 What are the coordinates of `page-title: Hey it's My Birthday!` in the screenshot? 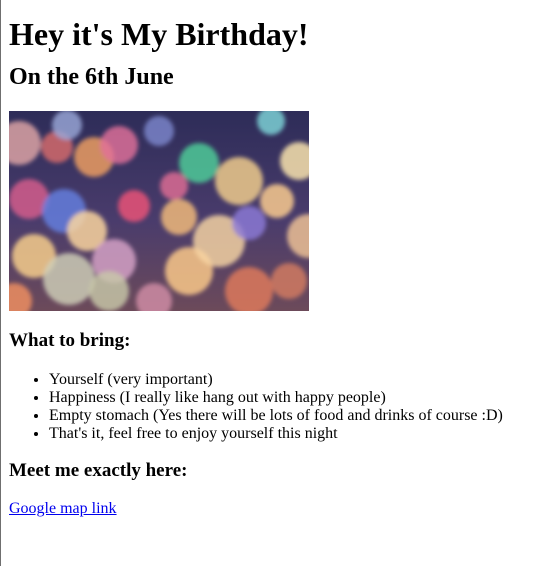 It's located at (159, 34).